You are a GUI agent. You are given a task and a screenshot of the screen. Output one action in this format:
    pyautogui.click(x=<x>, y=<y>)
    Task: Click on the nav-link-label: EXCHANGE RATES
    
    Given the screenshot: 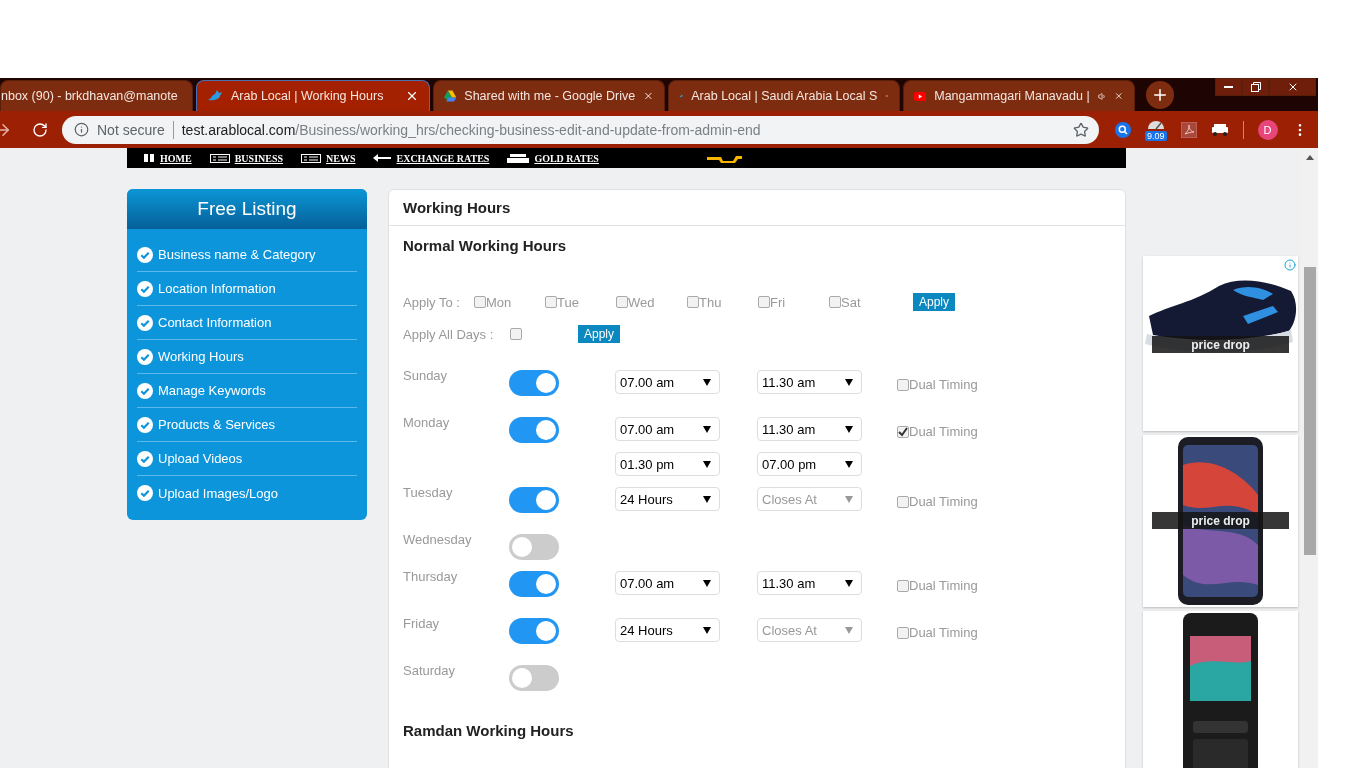 What is the action you would take?
    pyautogui.click(x=443, y=158)
    